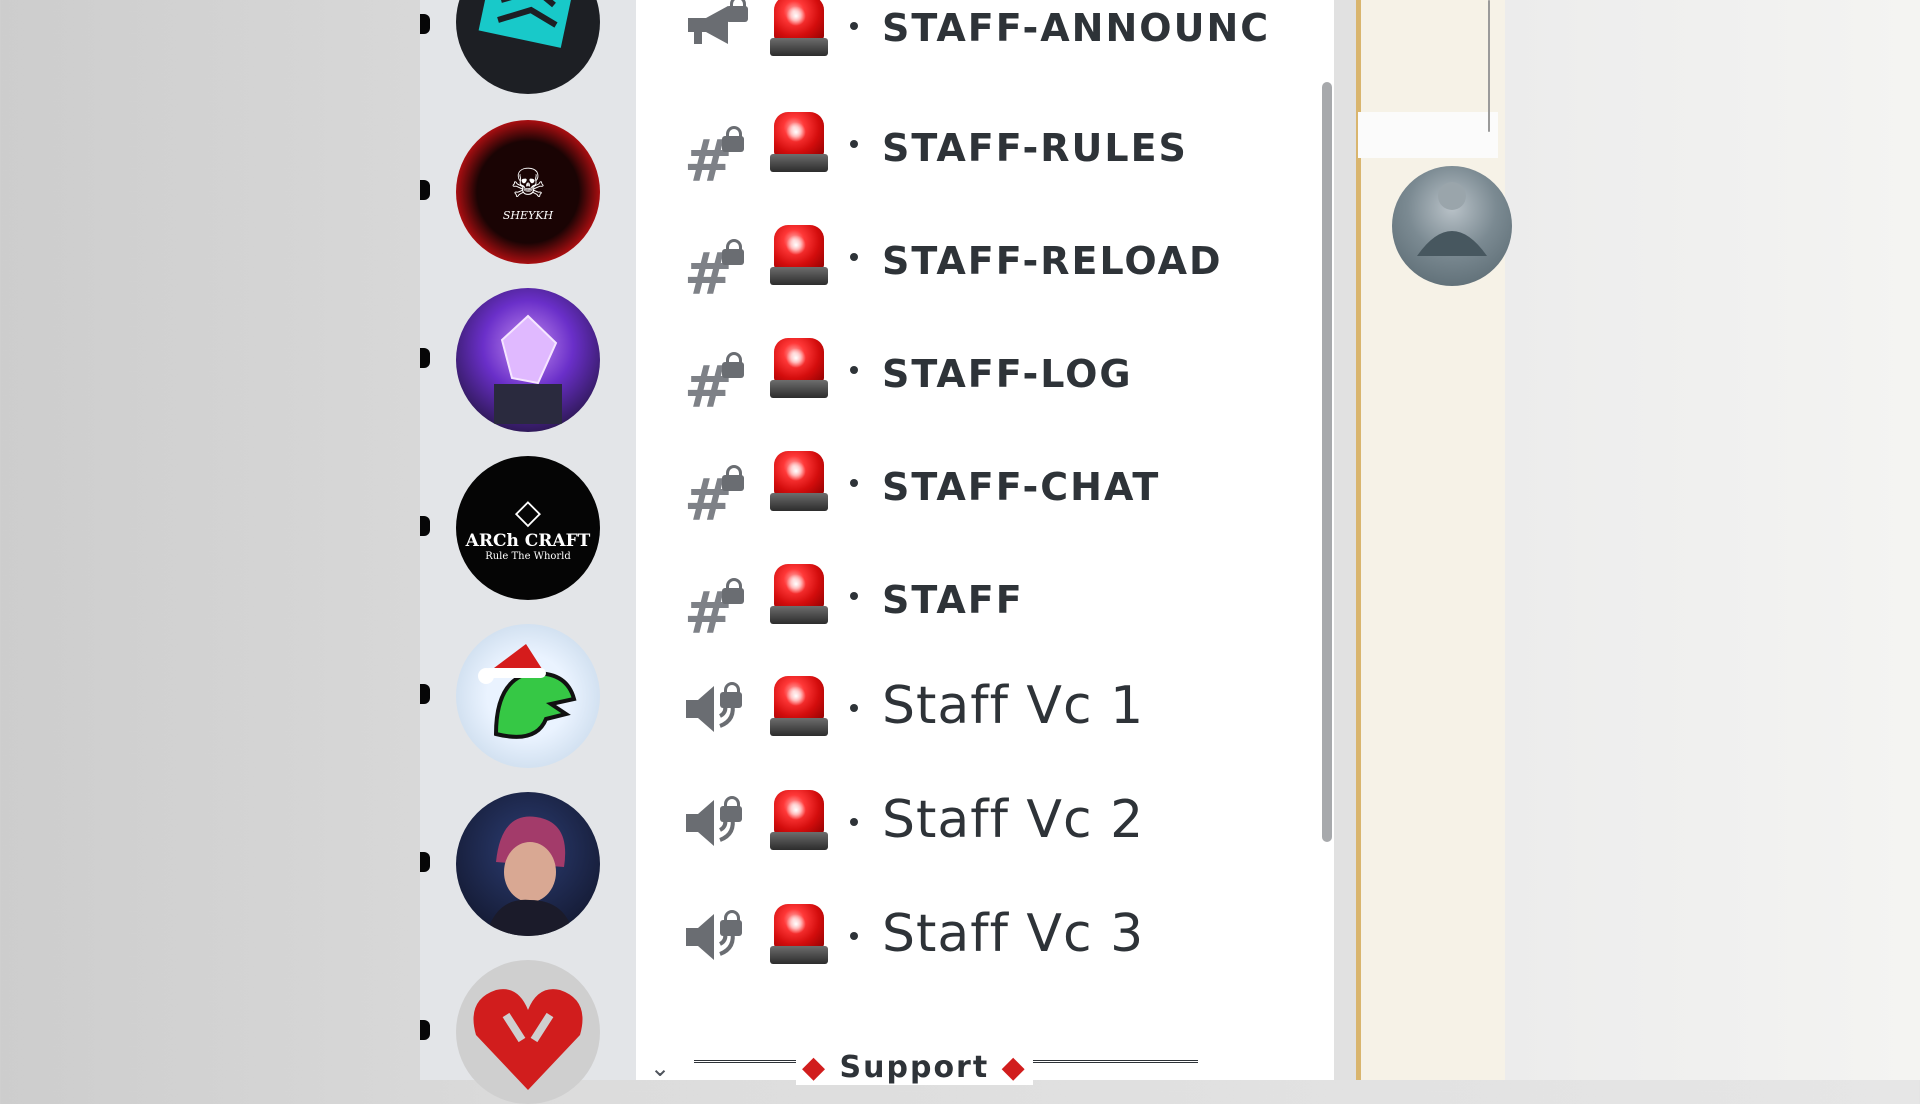 Image resolution: width=1920 pixels, height=1104 pixels. I want to click on server-sheykh: ☠ SHEYKH, so click(528, 192).